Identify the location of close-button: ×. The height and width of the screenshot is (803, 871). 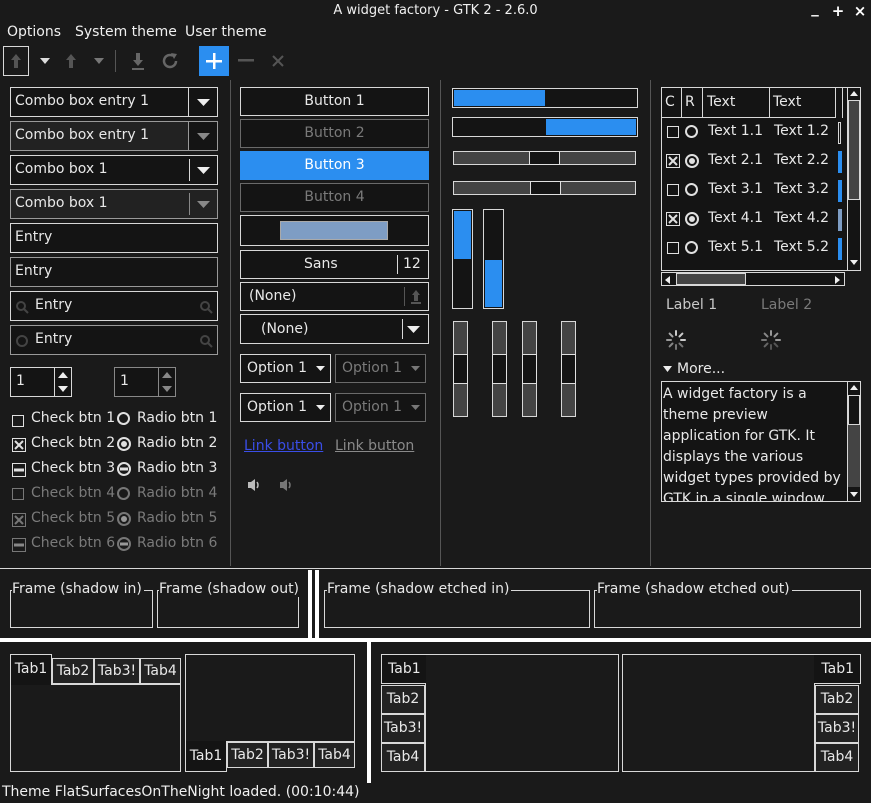
(860, 11).